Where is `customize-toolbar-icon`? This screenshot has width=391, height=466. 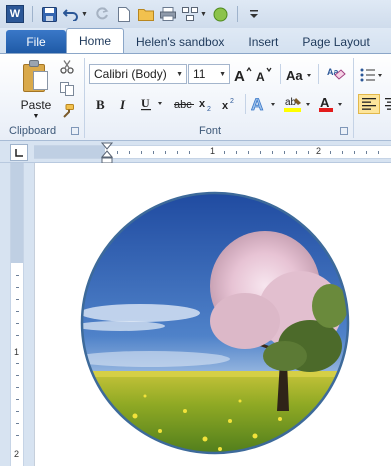 customize-toolbar-icon is located at coordinates (254, 14).